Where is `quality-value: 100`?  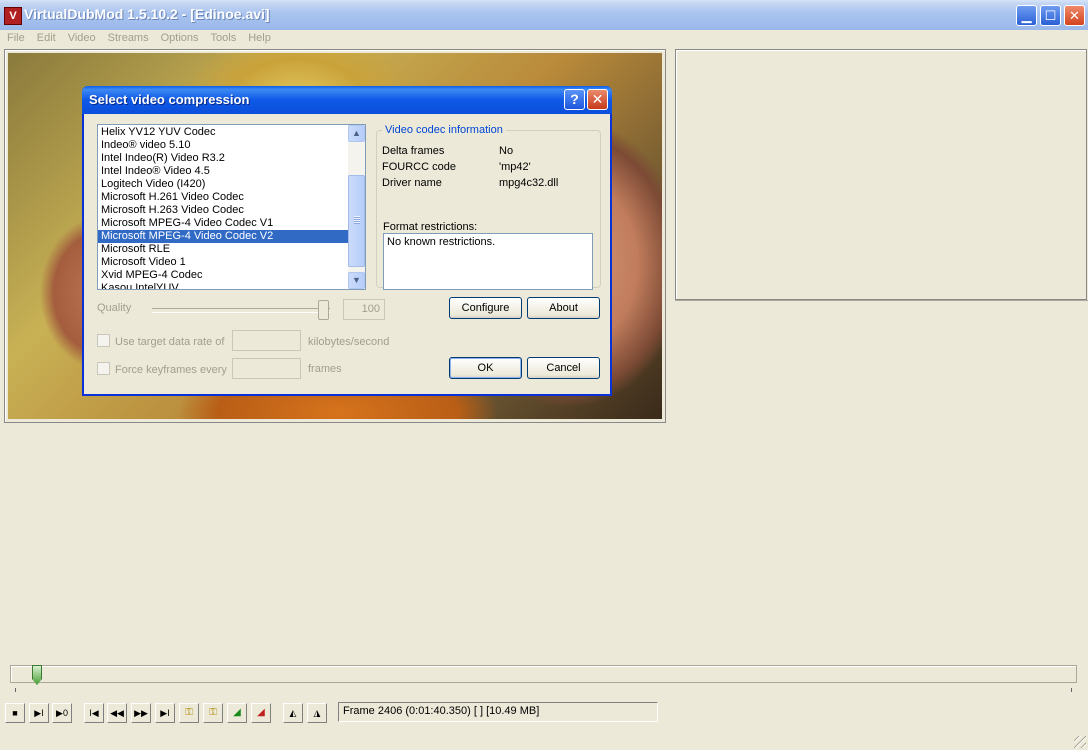 quality-value: 100 is located at coordinates (364, 309).